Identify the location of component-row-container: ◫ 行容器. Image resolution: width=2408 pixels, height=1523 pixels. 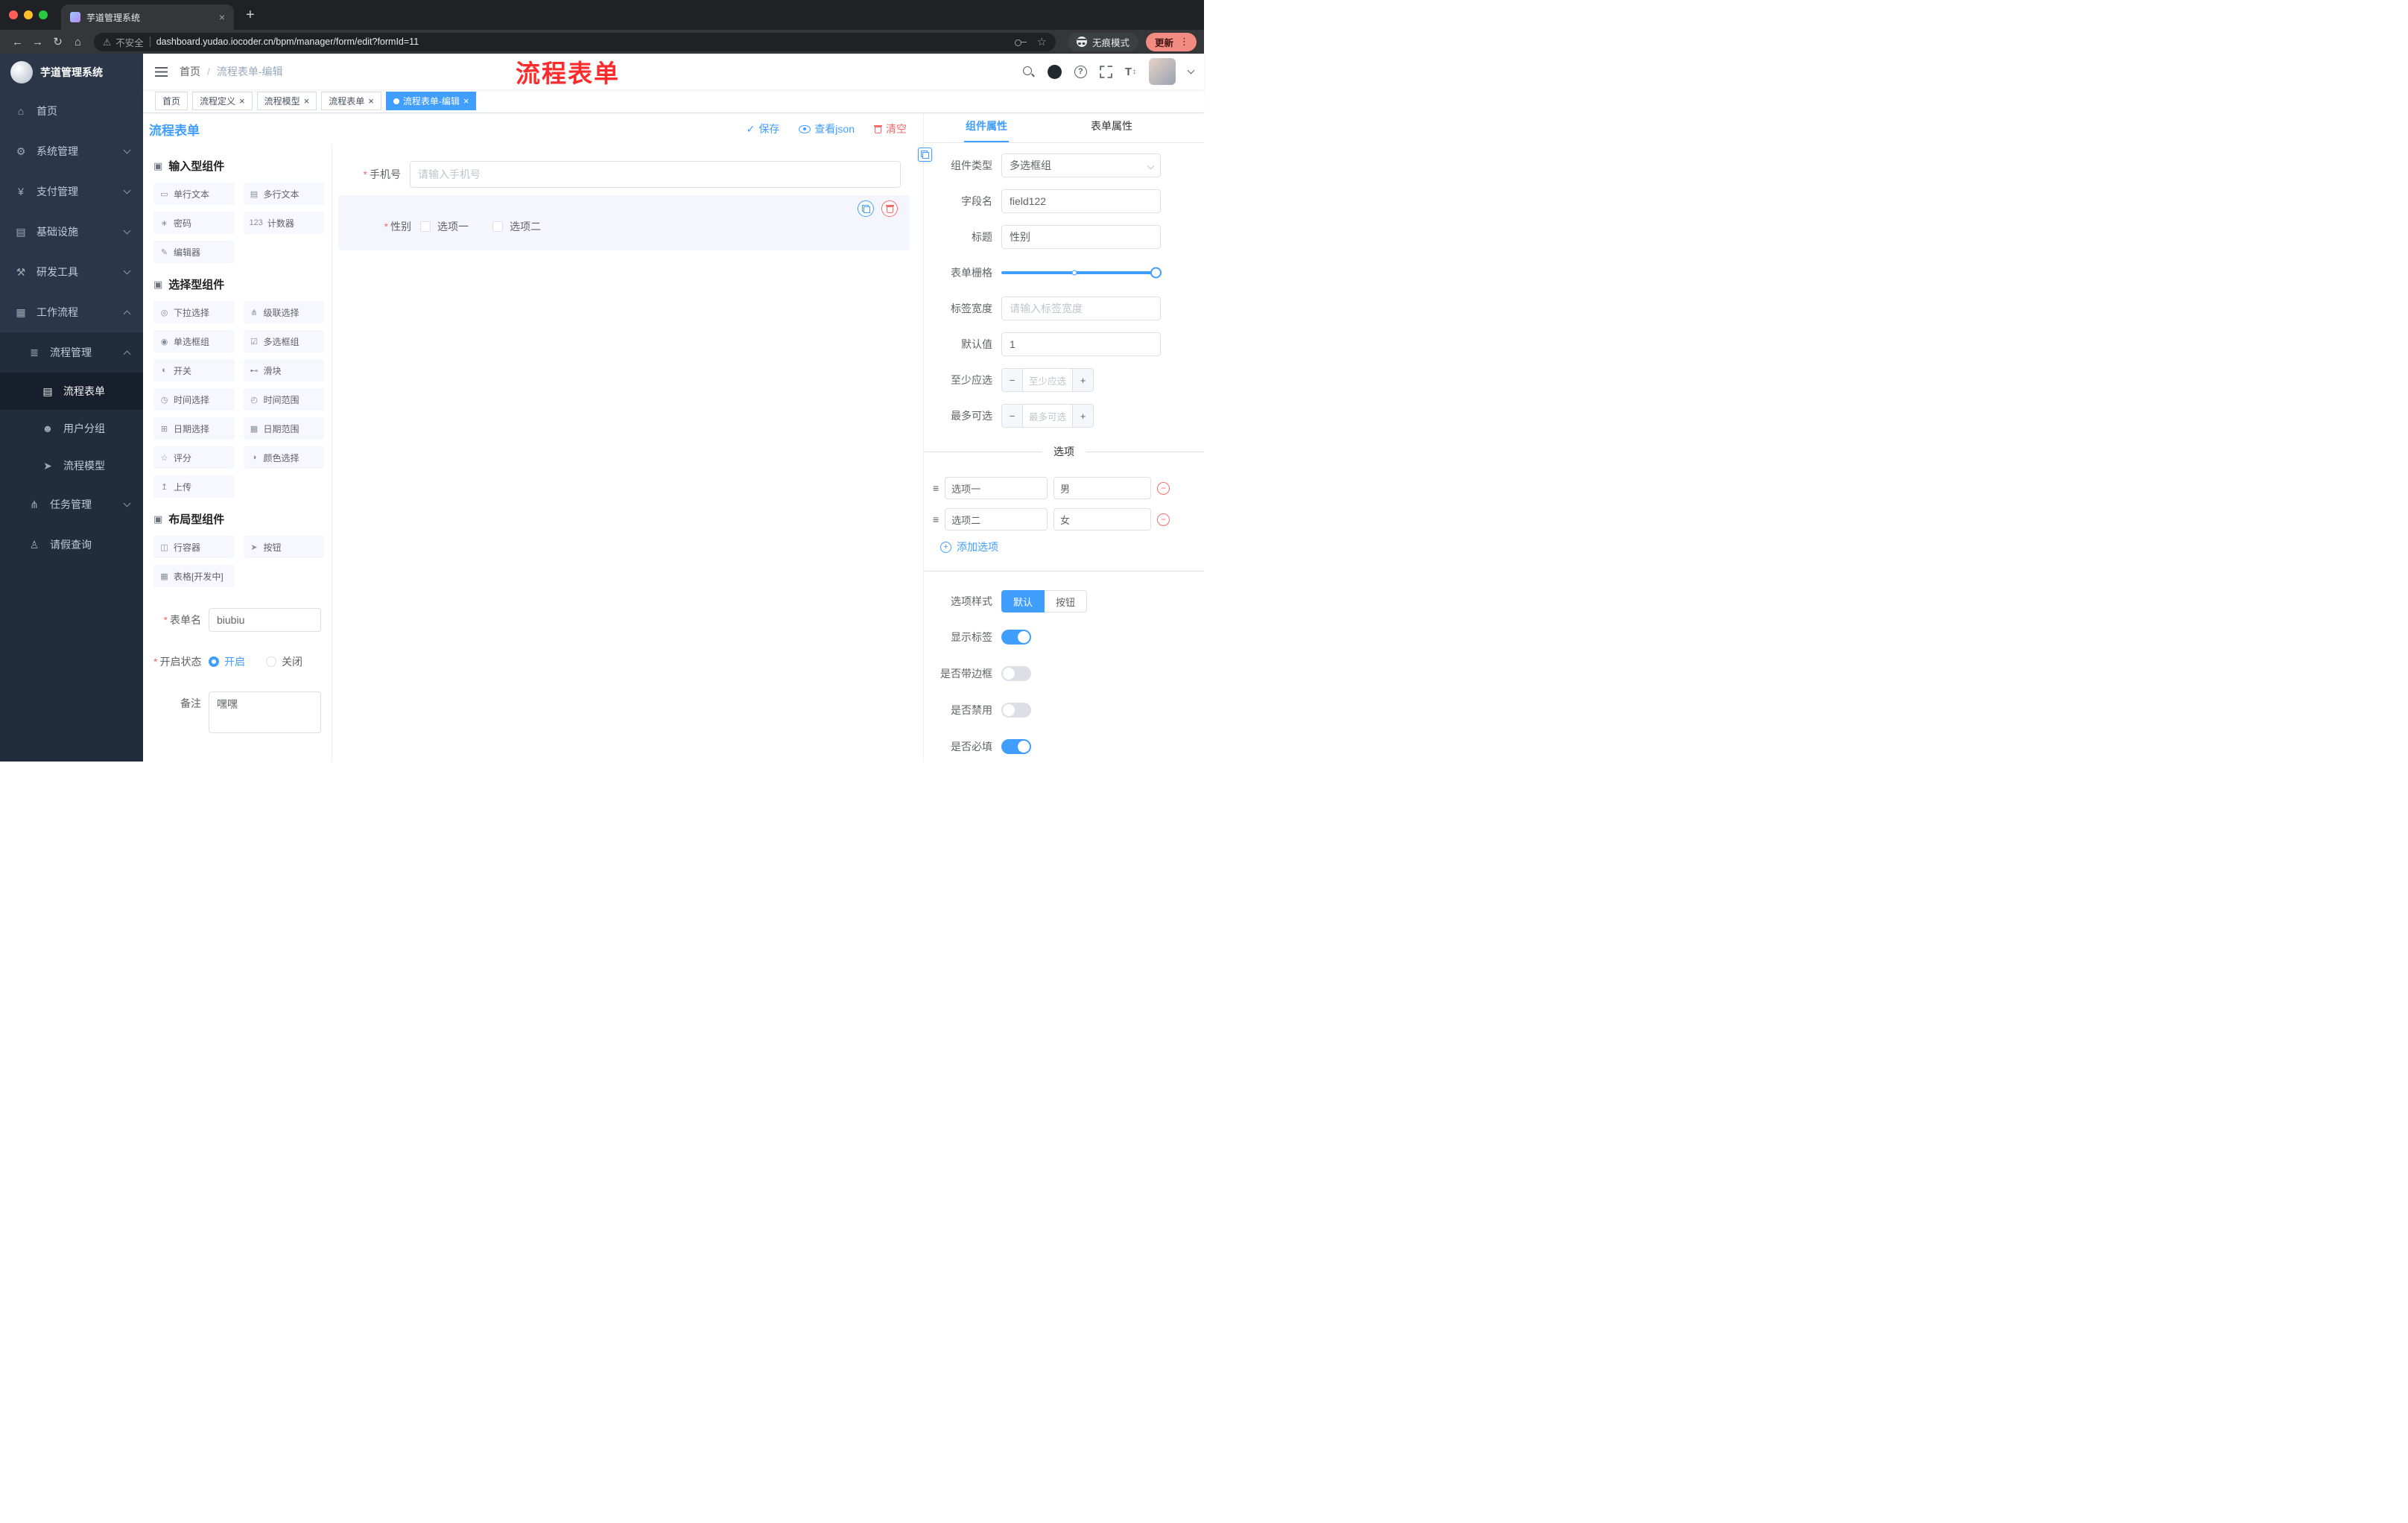
(194, 547).